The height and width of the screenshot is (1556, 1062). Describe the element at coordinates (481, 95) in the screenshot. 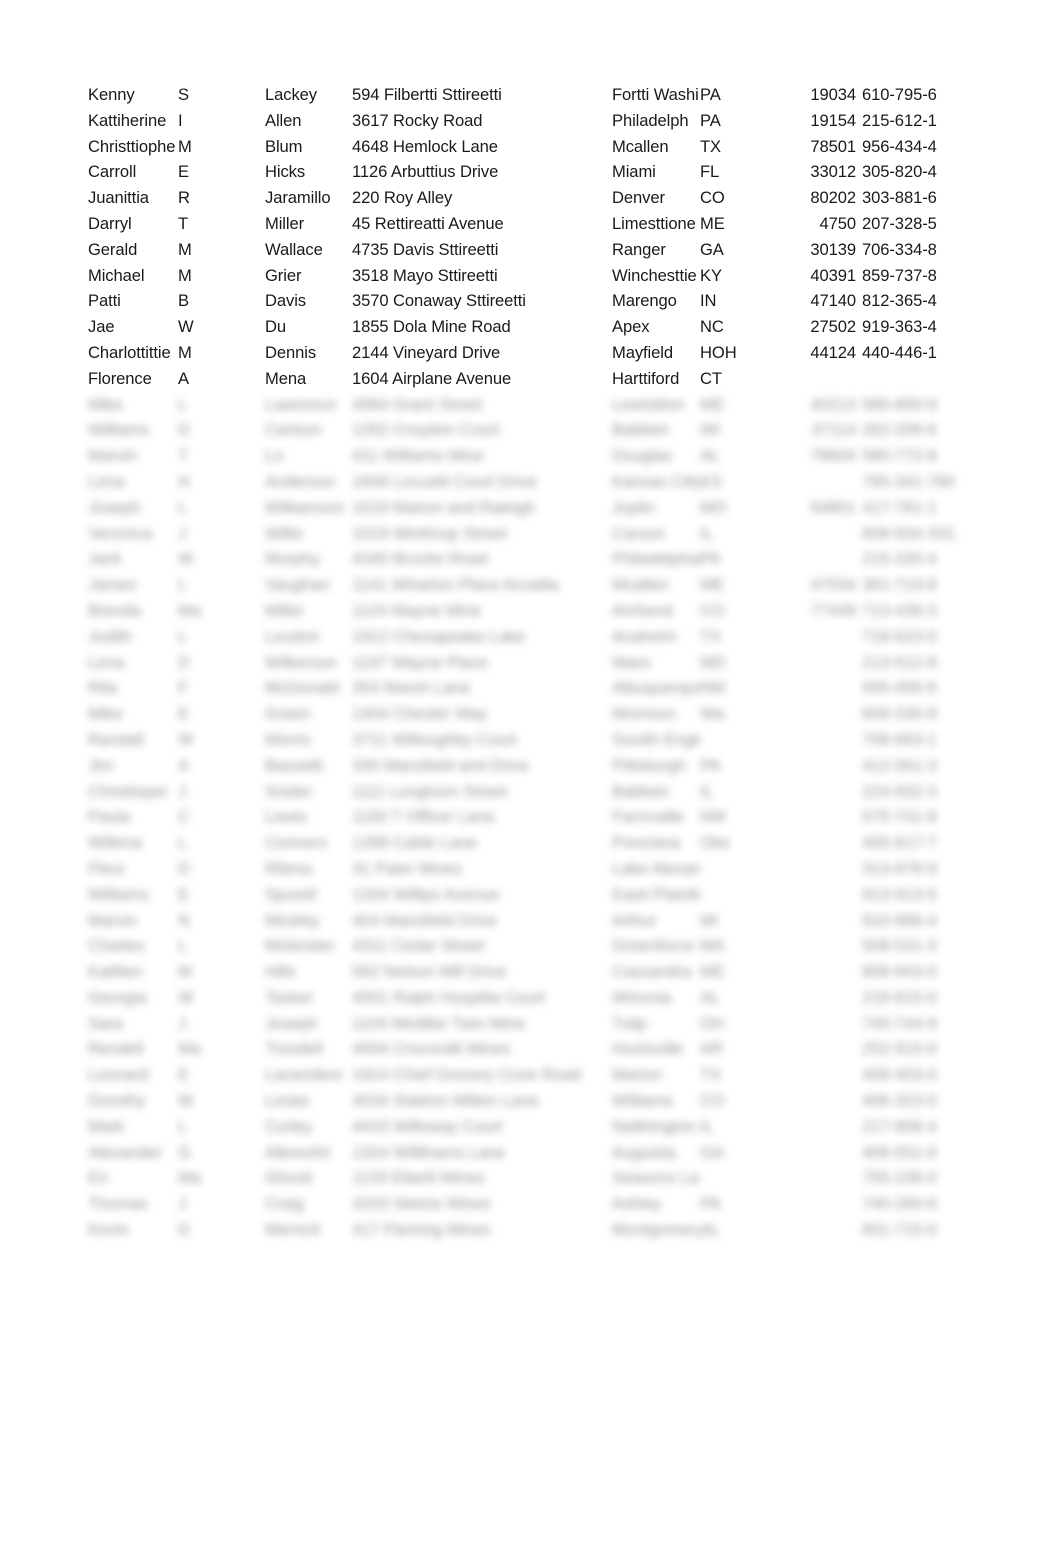

I see `cell-street-address: 594 Filbertti Sttireetti` at that location.